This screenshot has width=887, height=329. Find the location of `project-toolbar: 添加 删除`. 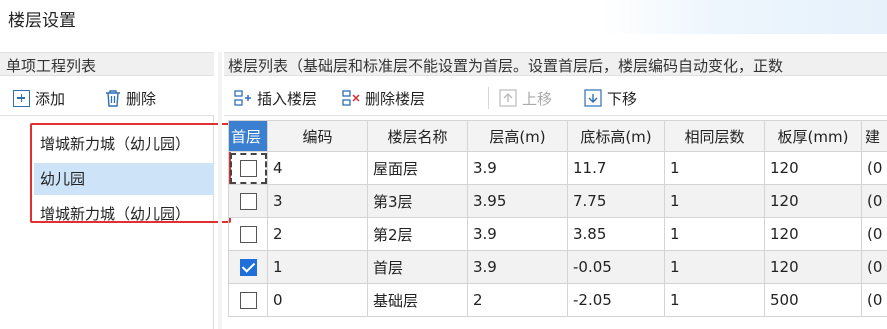

project-toolbar: 添加 删除 is located at coordinates (107, 97).